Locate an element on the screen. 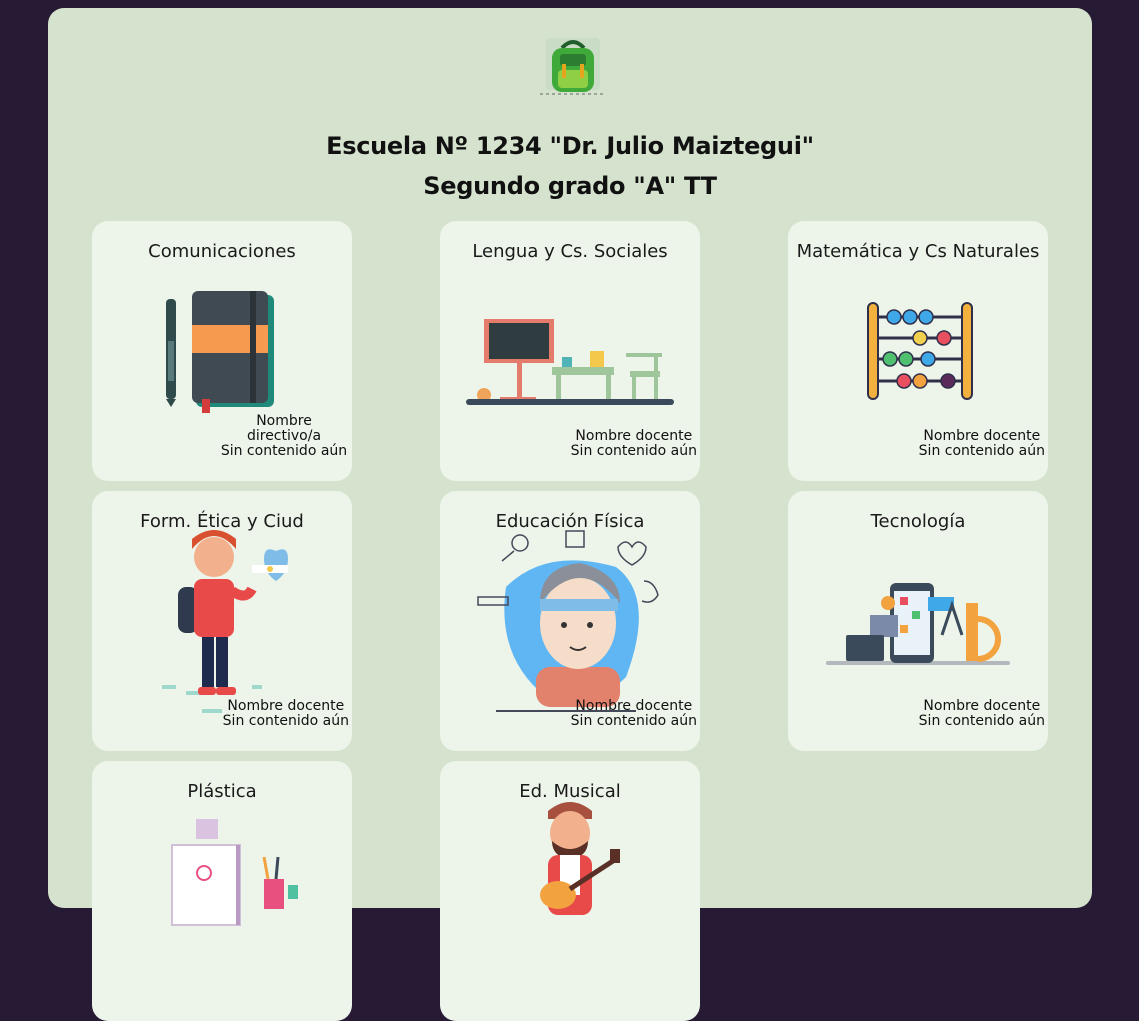 The image size is (1139, 1021). card-title: Lengua y Cs. Sociales is located at coordinates (570, 251).